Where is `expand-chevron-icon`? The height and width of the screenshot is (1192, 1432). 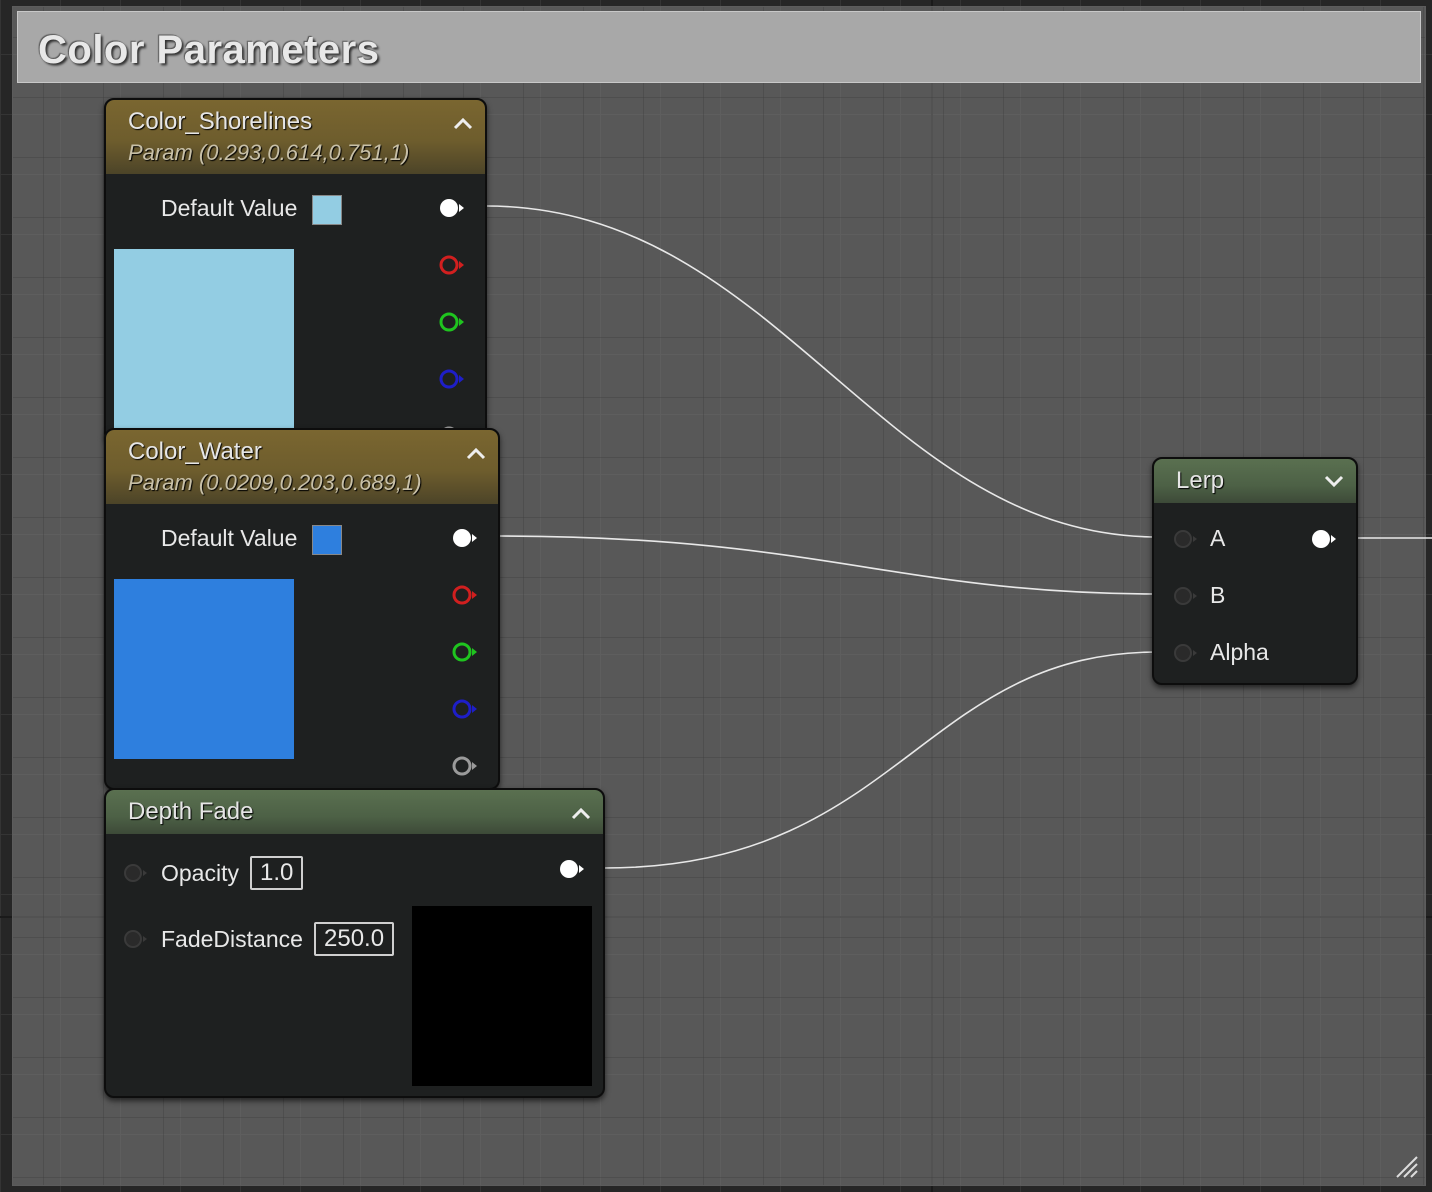 expand-chevron-icon is located at coordinates (1334, 482).